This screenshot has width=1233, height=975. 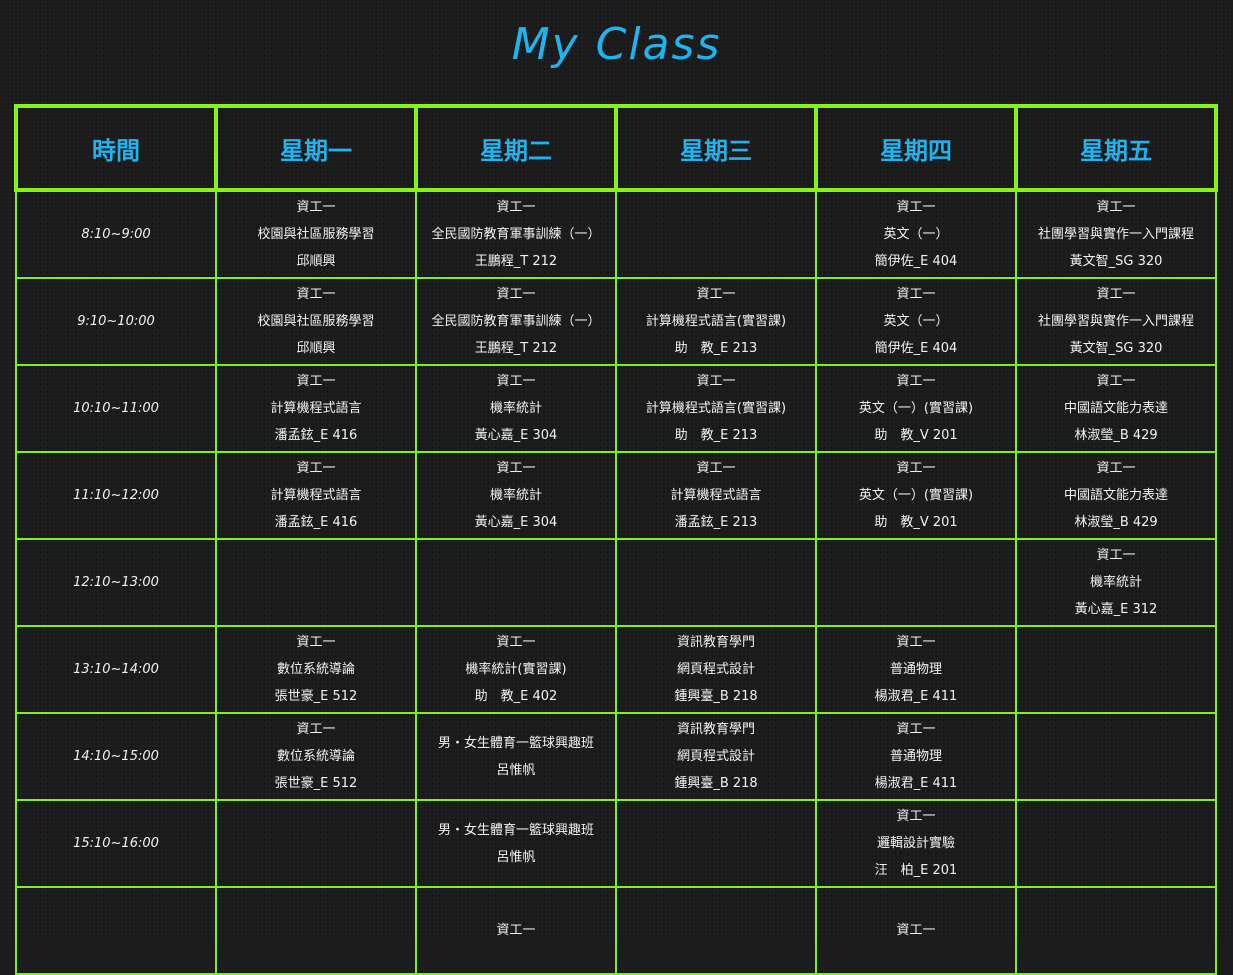 I want to click on timetable-row: 12:10~13:00 資工一 機率統計 黃心嘉_E 312, so click(x=616, y=582).